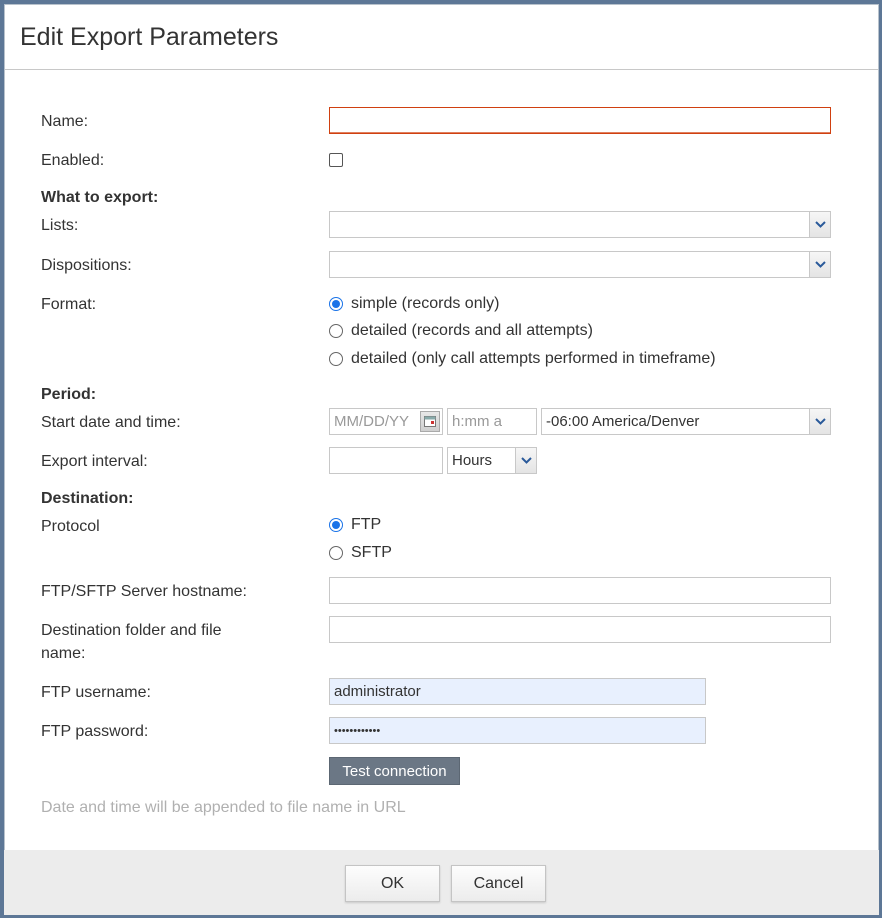  I want to click on dialog-footer: OK Cancel, so click(441, 882).